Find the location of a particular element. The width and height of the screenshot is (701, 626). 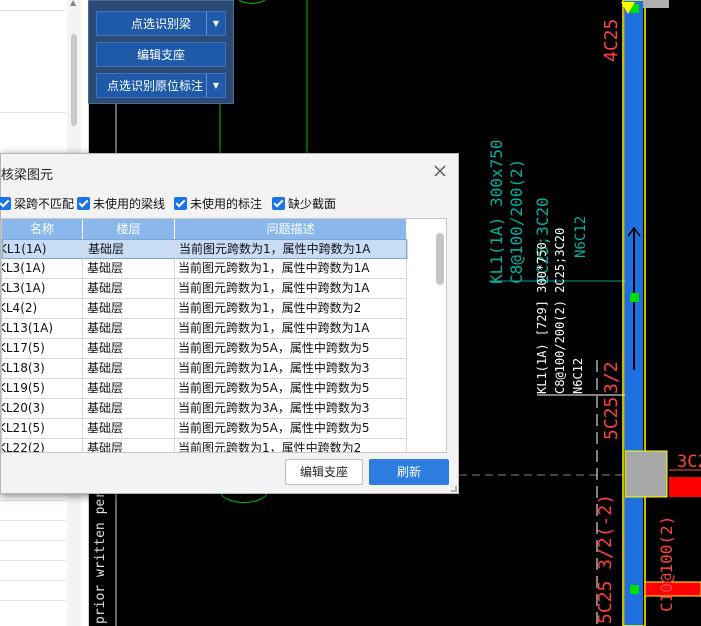

filter-label: 未使用的标注 is located at coordinates (226, 204).